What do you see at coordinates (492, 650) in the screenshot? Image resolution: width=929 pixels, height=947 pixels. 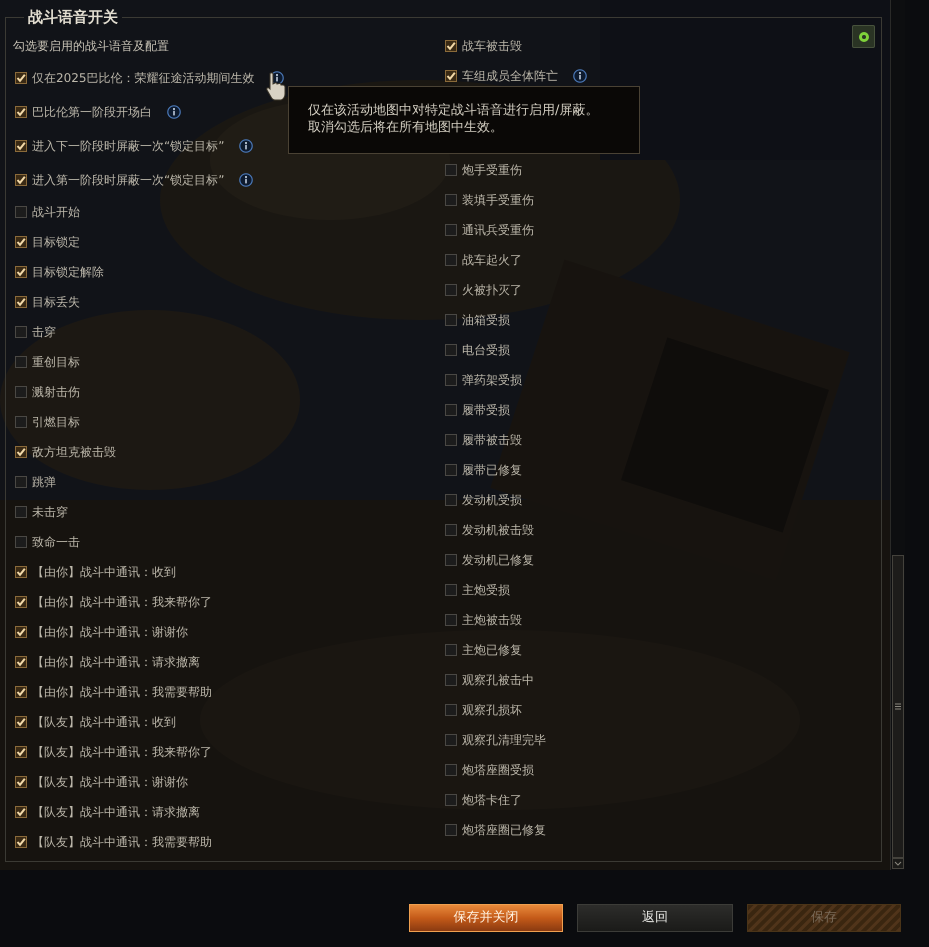 I see `option-label: 主炮已修复` at bounding box center [492, 650].